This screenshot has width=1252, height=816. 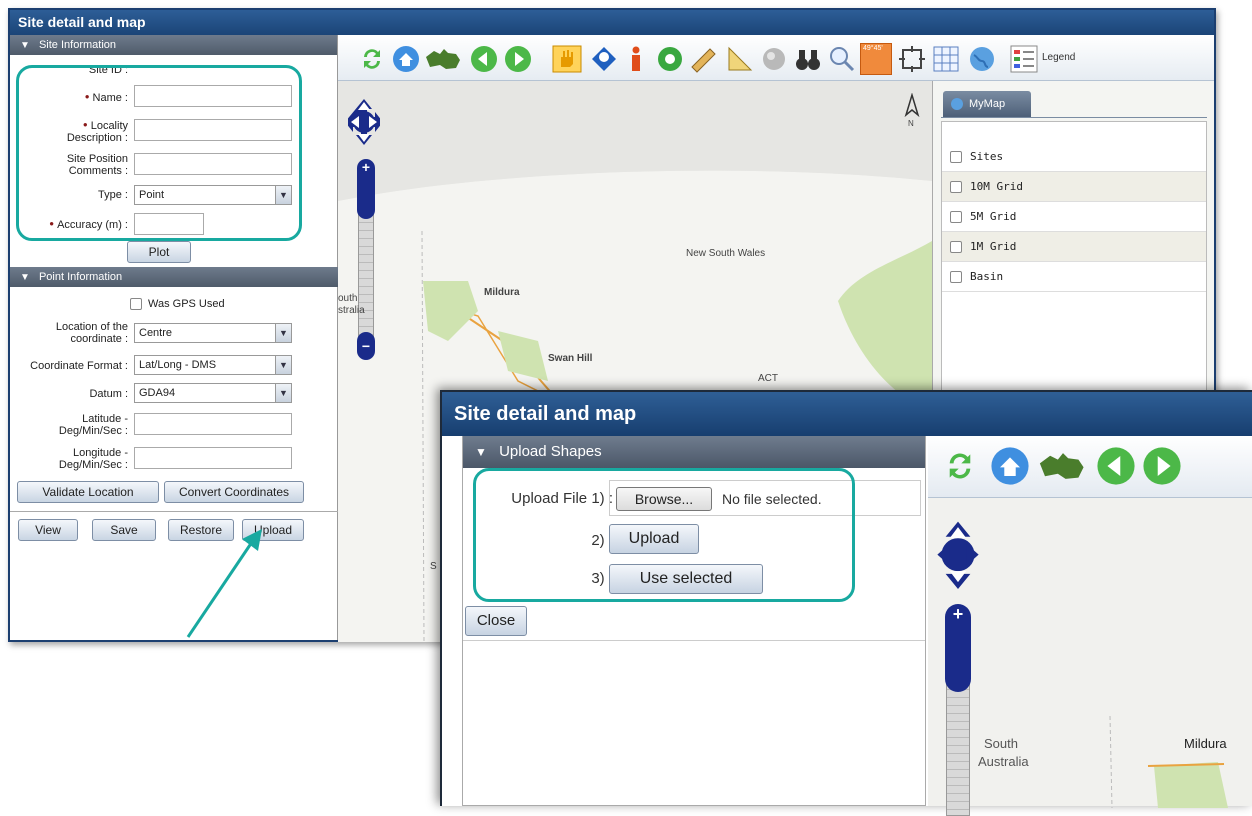 What do you see at coordinates (156, 333) in the screenshot?
I see `location-value: Centre` at bounding box center [156, 333].